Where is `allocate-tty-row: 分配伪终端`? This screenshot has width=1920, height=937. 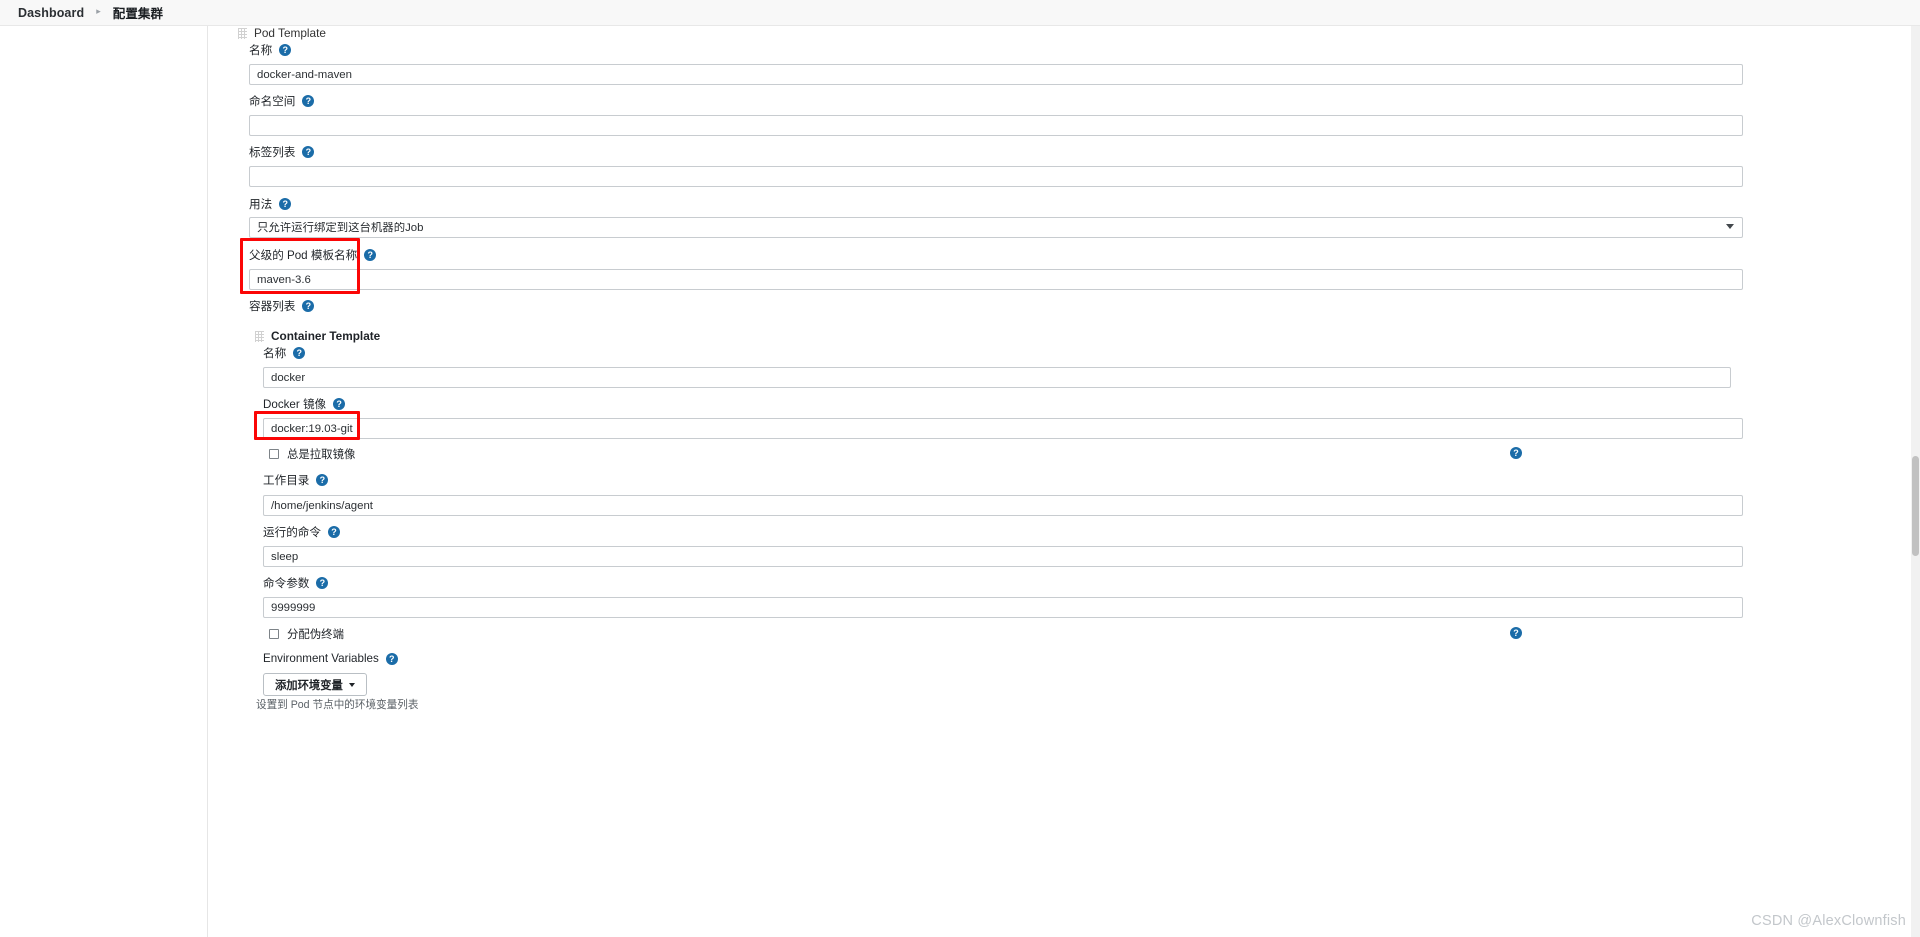 allocate-tty-row: 分配伪终端 is located at coordinates (306, 634).